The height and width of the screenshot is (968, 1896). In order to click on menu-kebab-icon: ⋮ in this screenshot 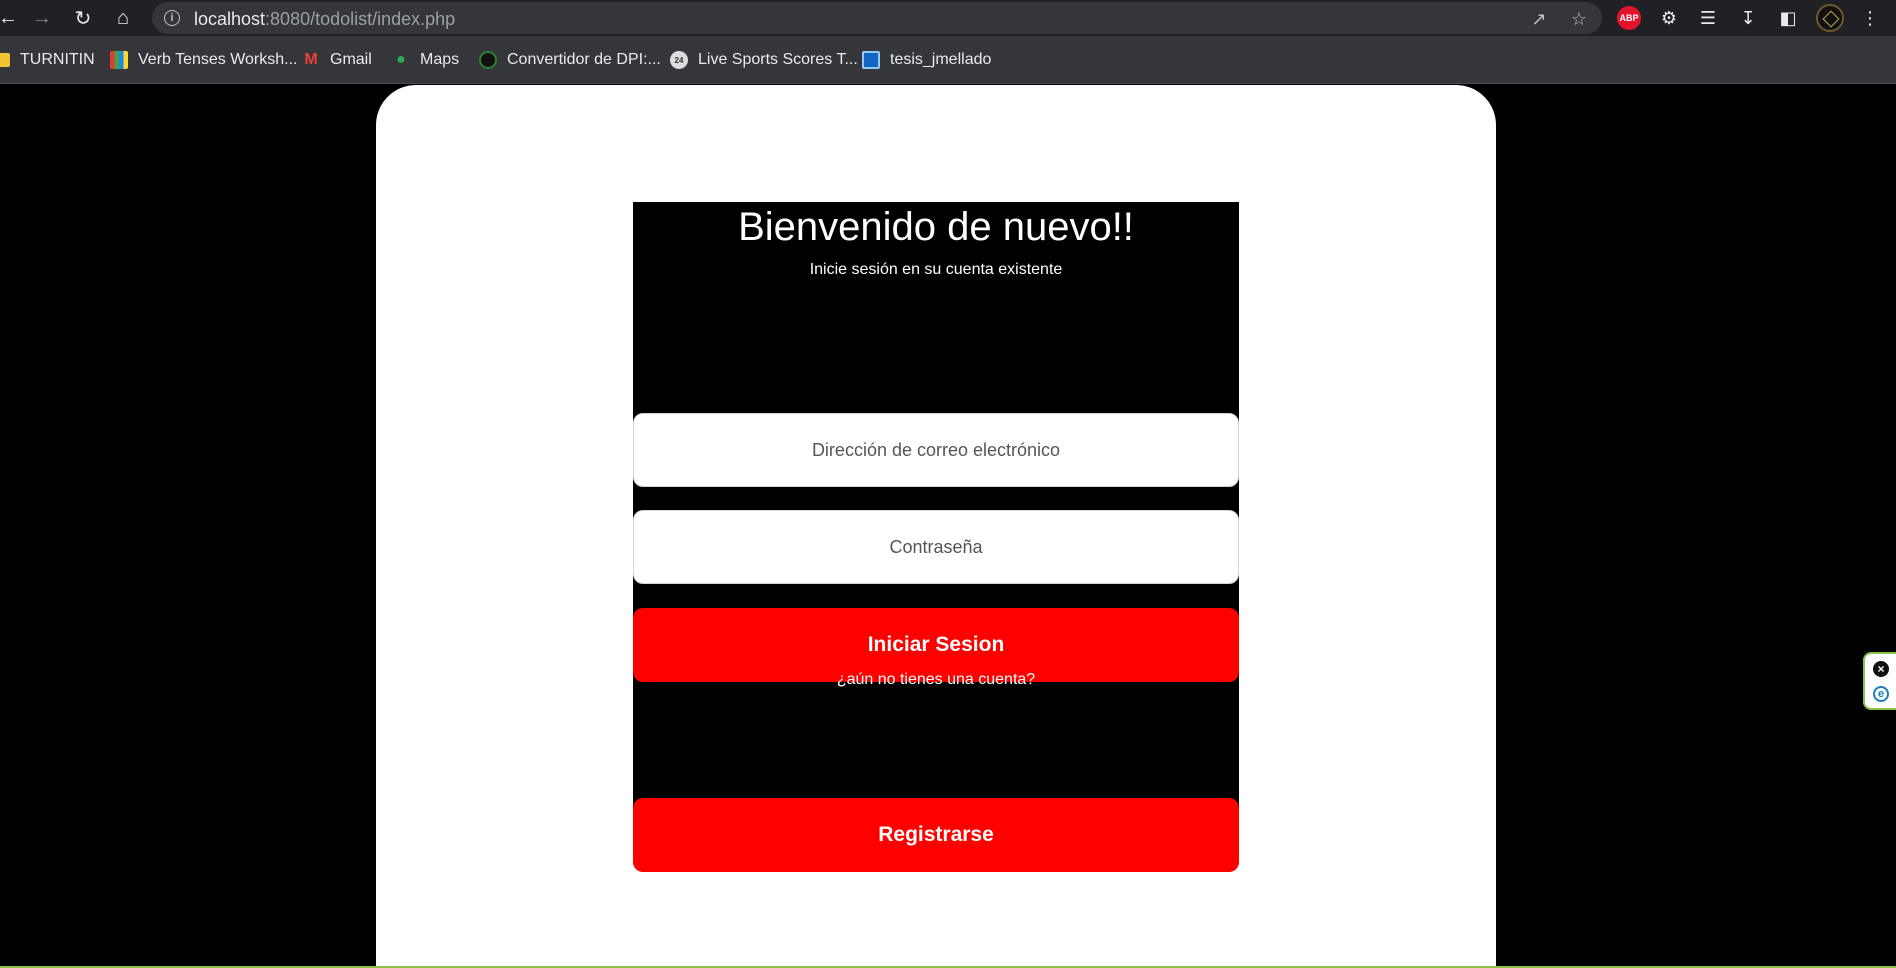, I will do `click(1870, 18)`.